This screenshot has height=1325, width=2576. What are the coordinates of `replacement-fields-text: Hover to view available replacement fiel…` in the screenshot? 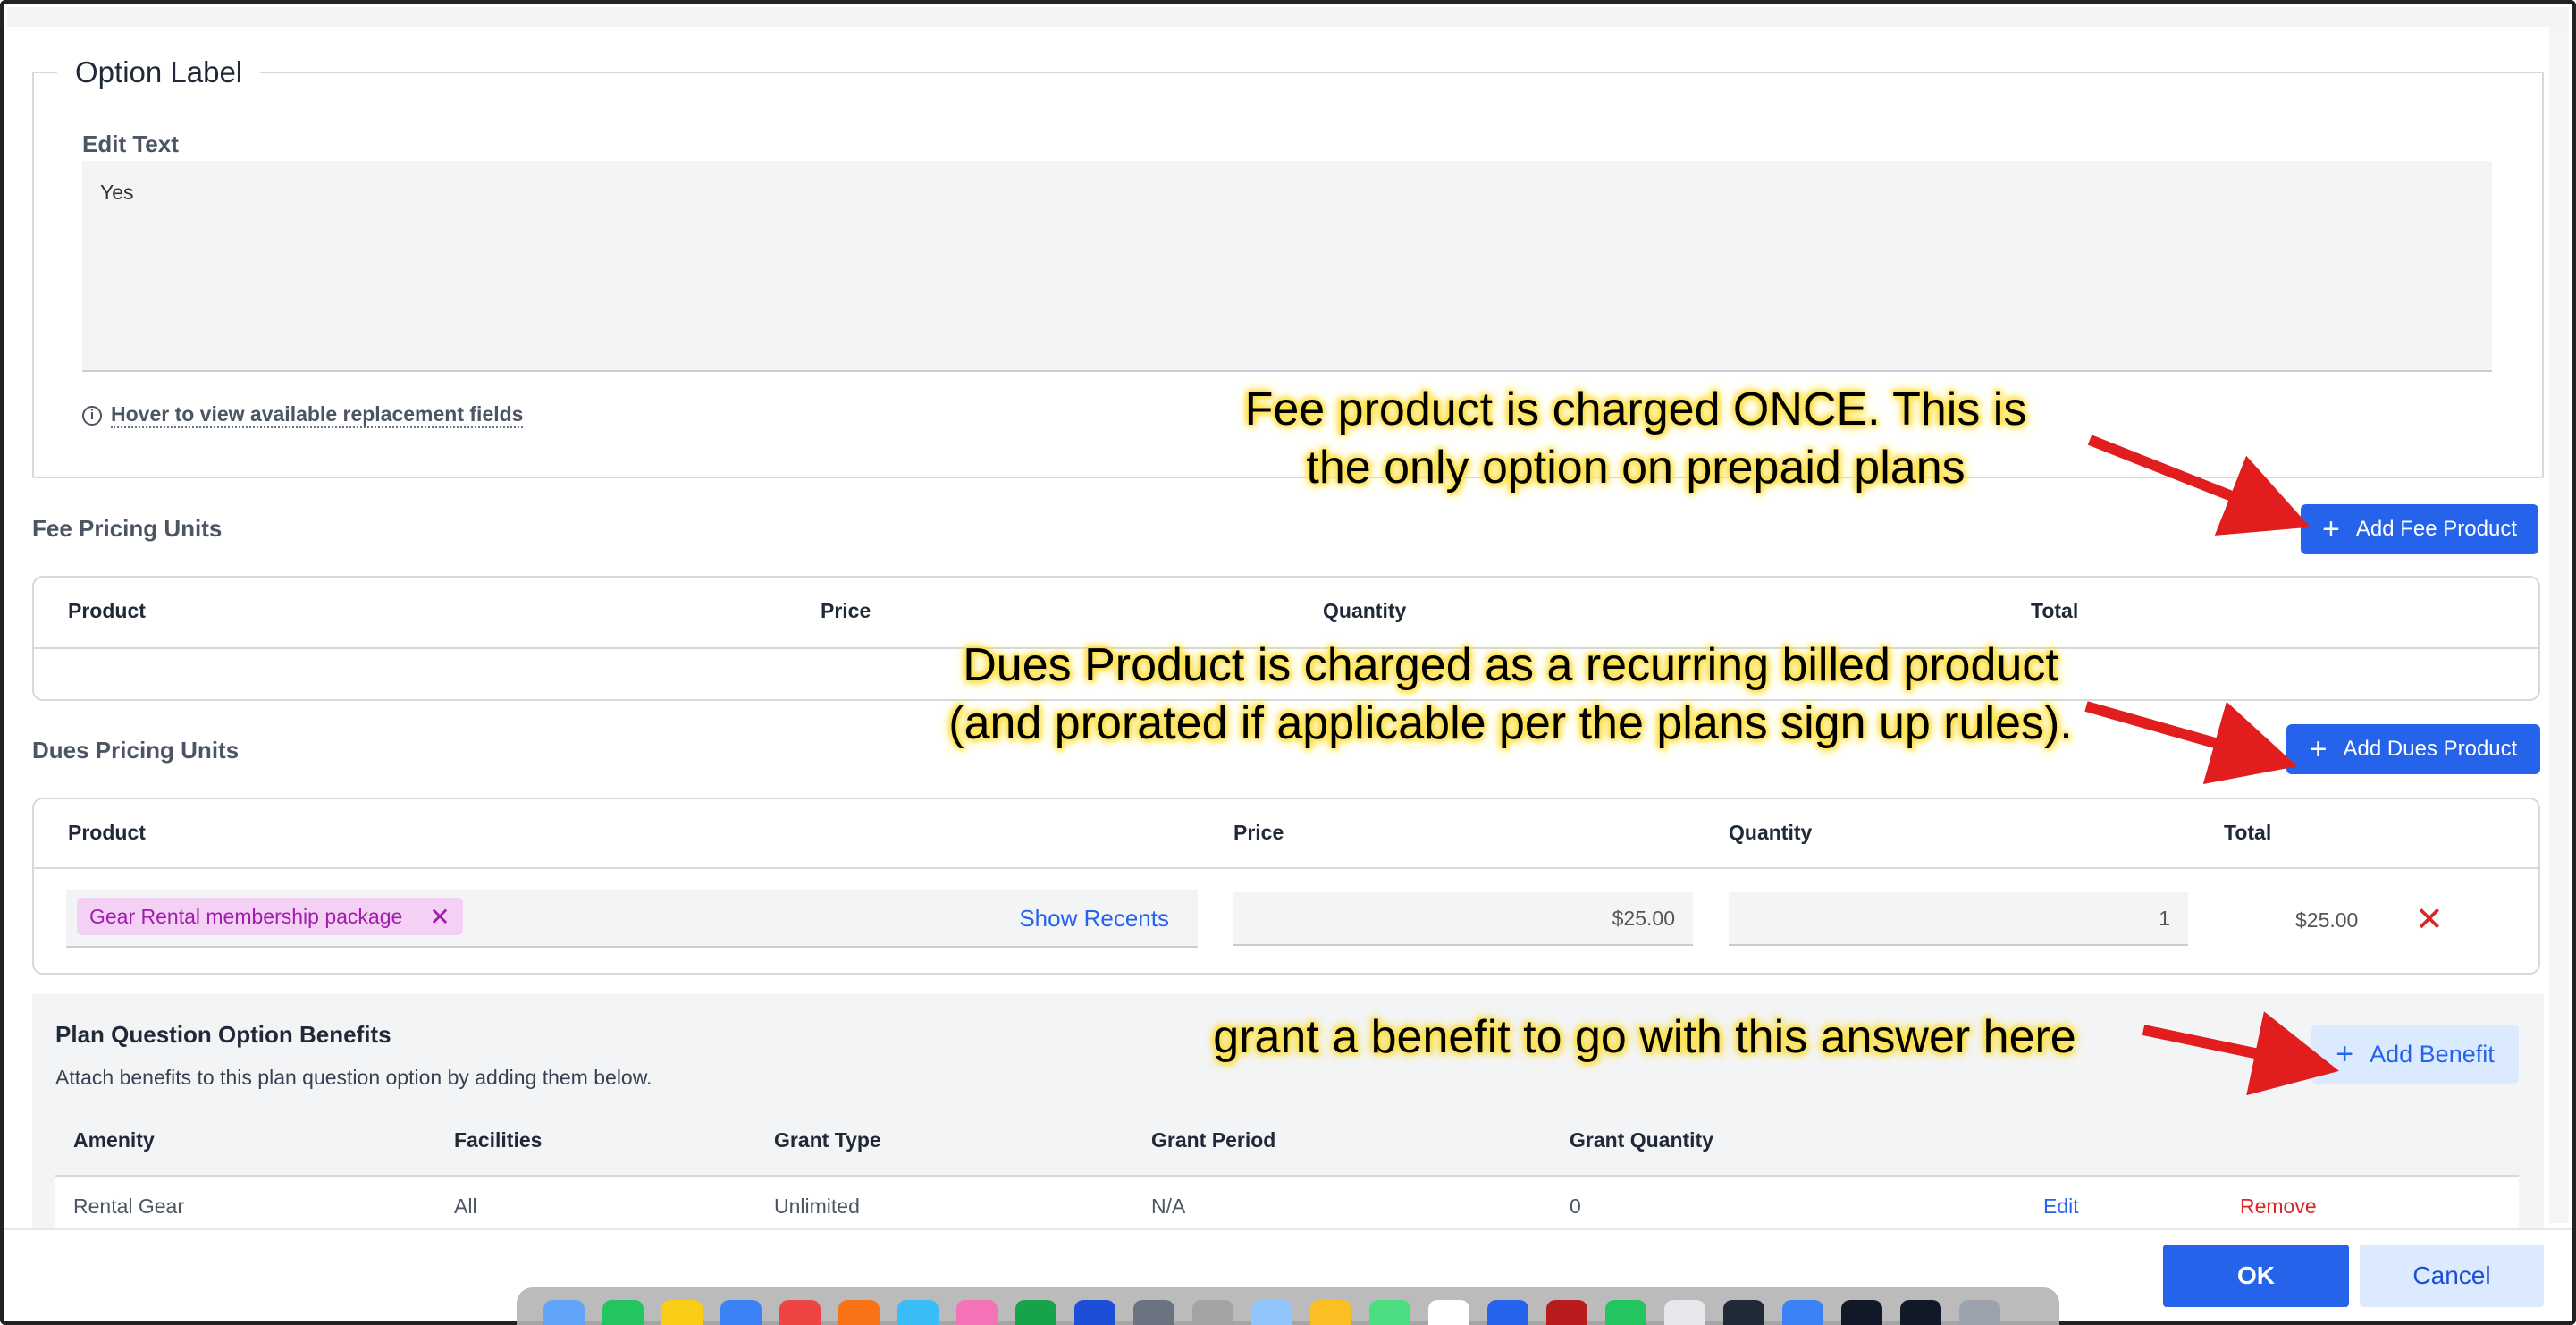 It's located at (318, 415).